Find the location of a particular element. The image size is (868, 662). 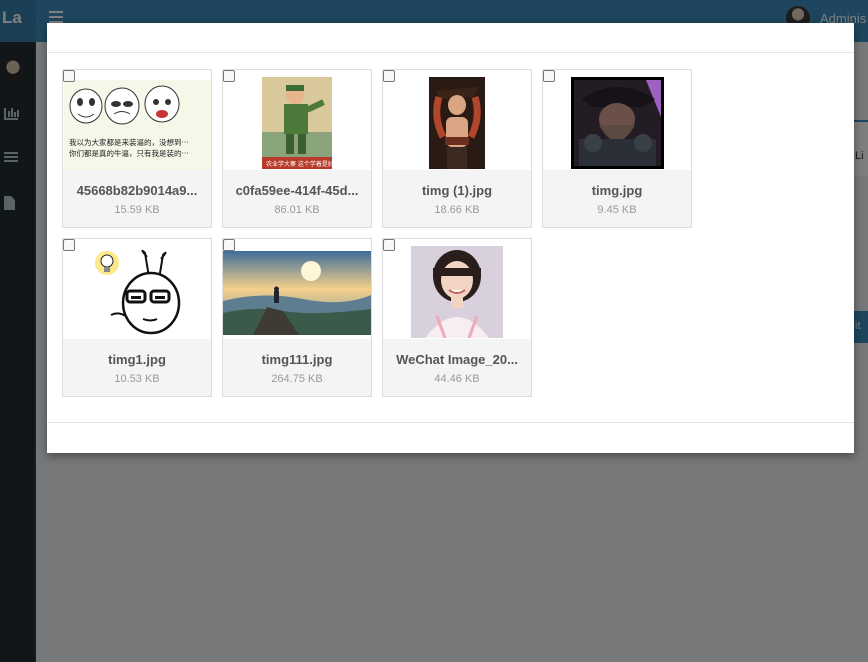

file-size: 10.53 KB is located at coordinates (137, 379).